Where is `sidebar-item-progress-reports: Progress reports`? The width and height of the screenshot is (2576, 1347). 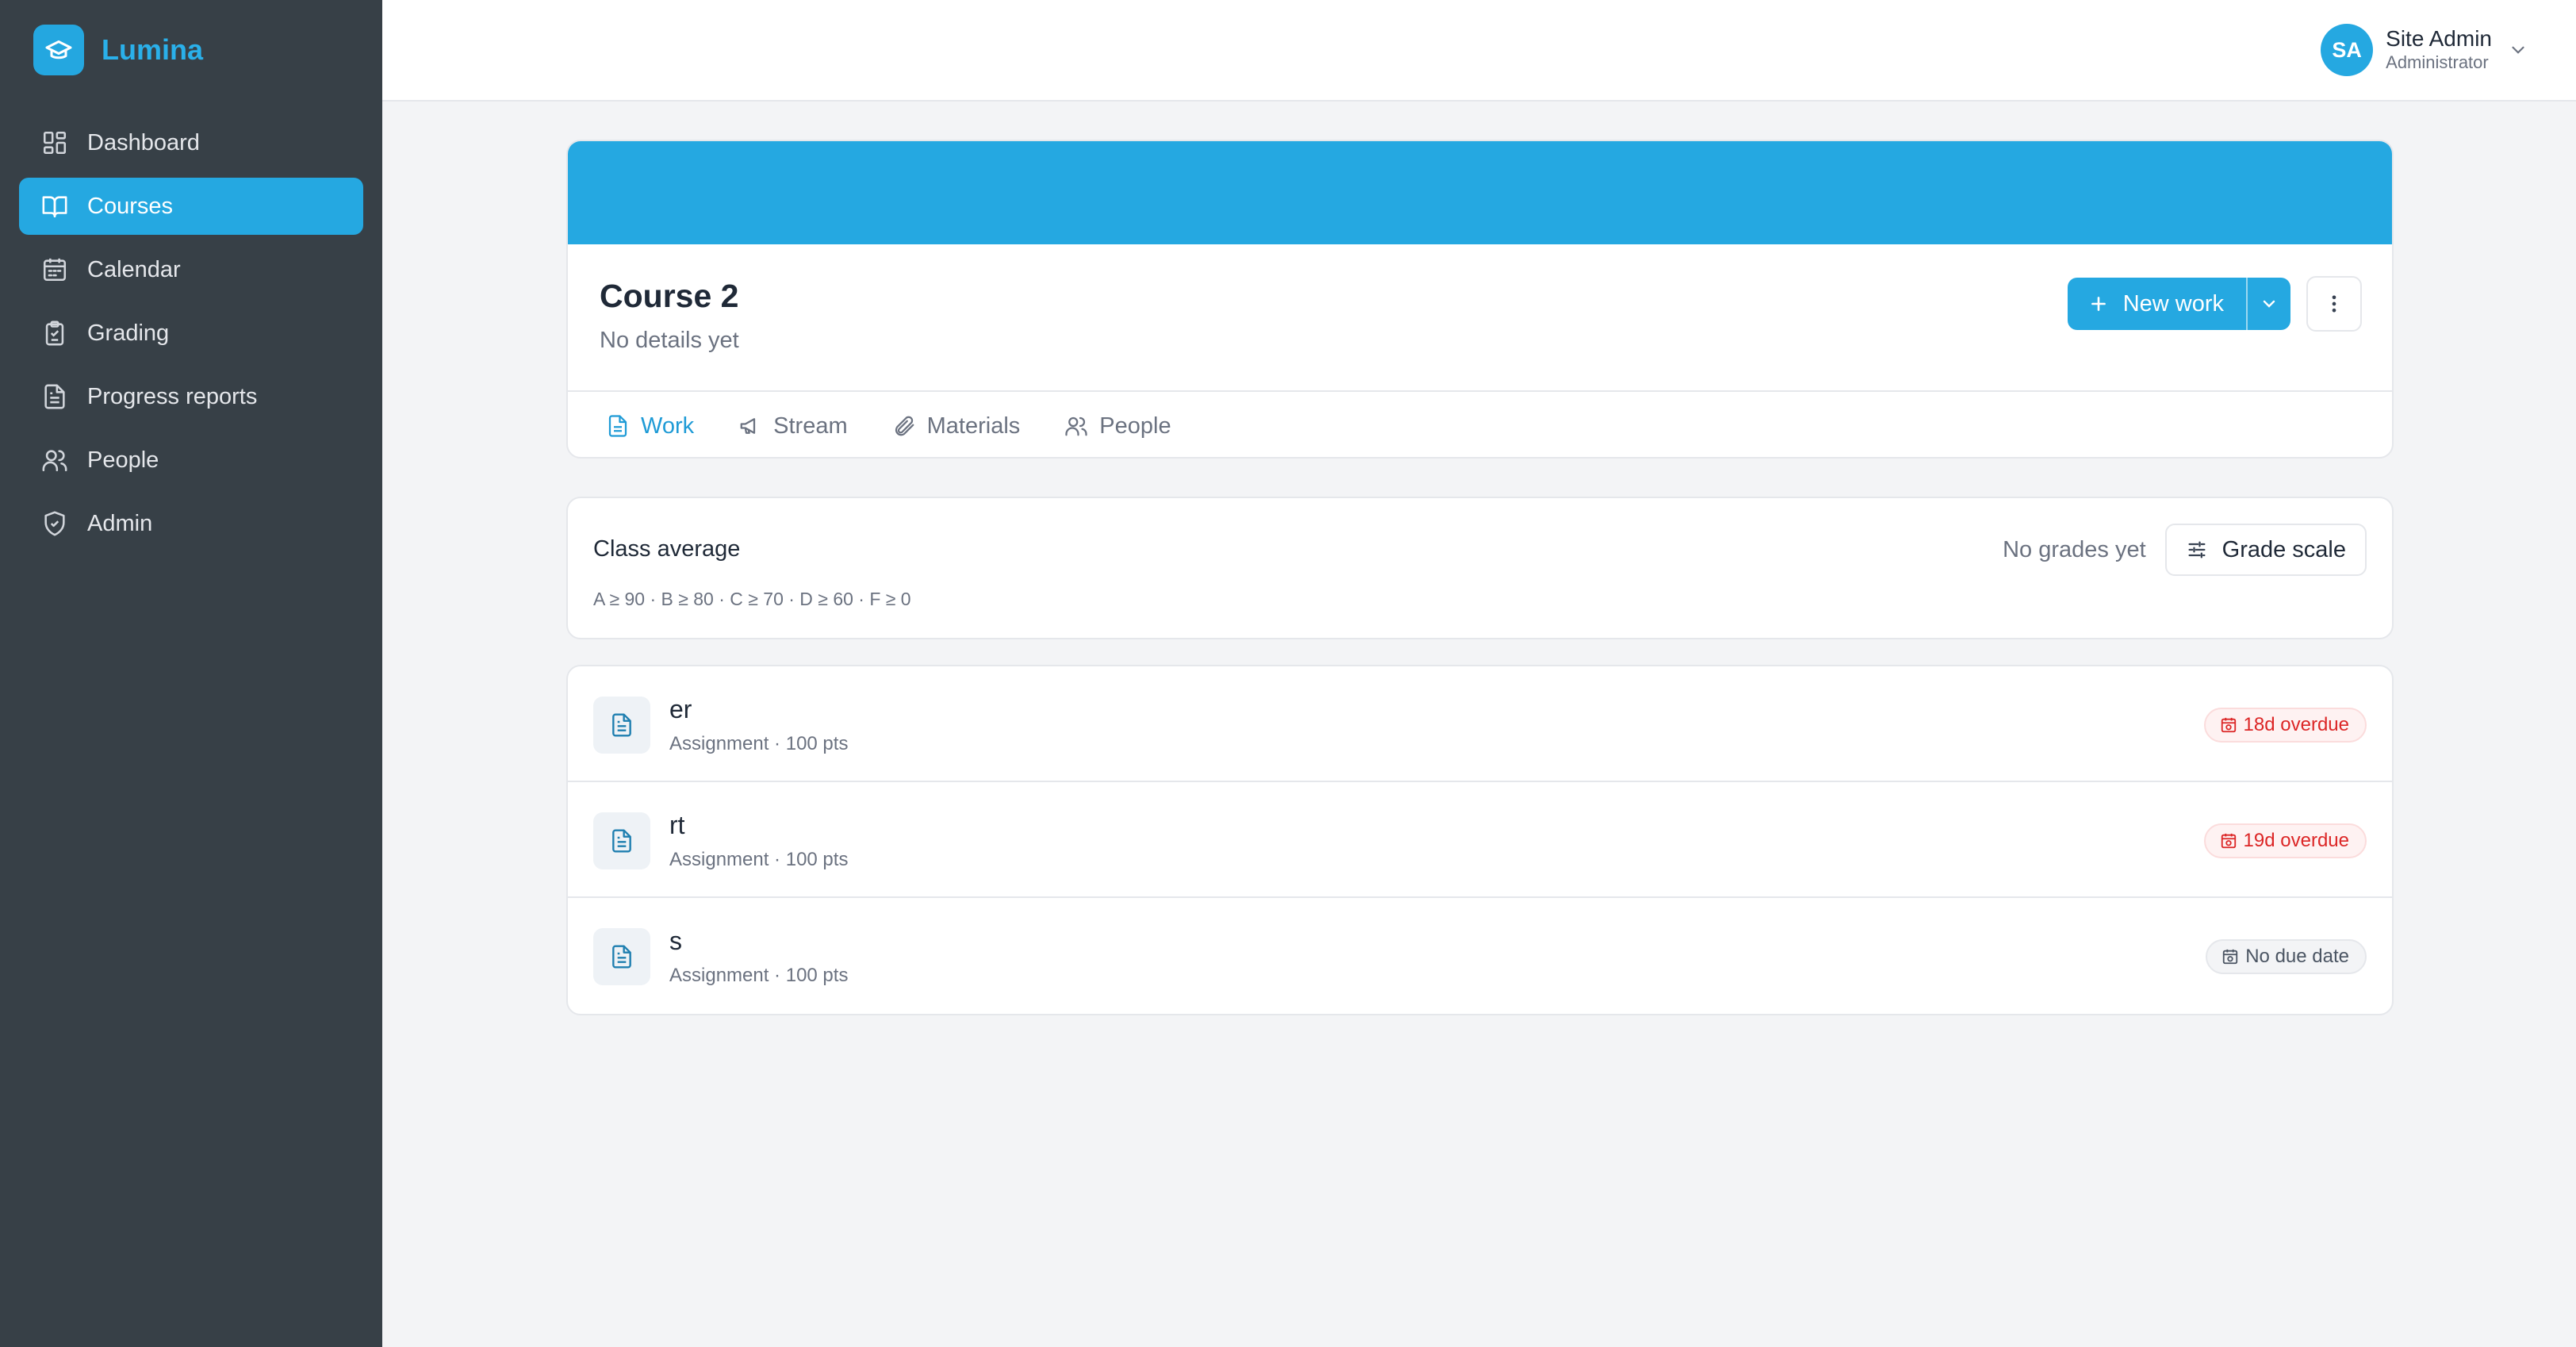 sidebar-item-progress-reports: Progress reports is located at coordinates (191, 396).